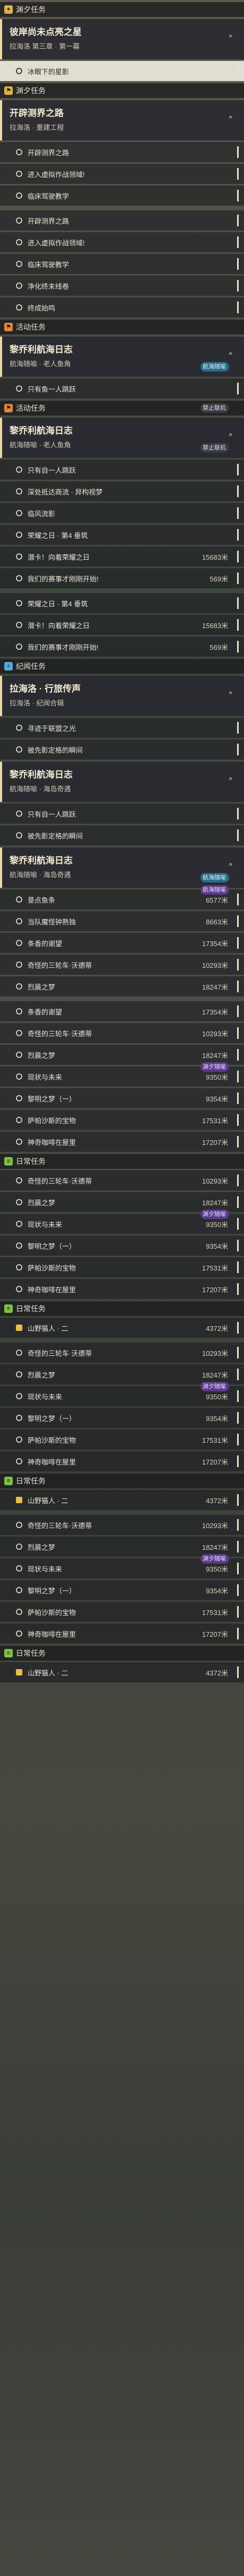 The height and width of the screenshot is (2576, 244). I want to click on quest-step: 净化终末线卷, so click(122, 286).